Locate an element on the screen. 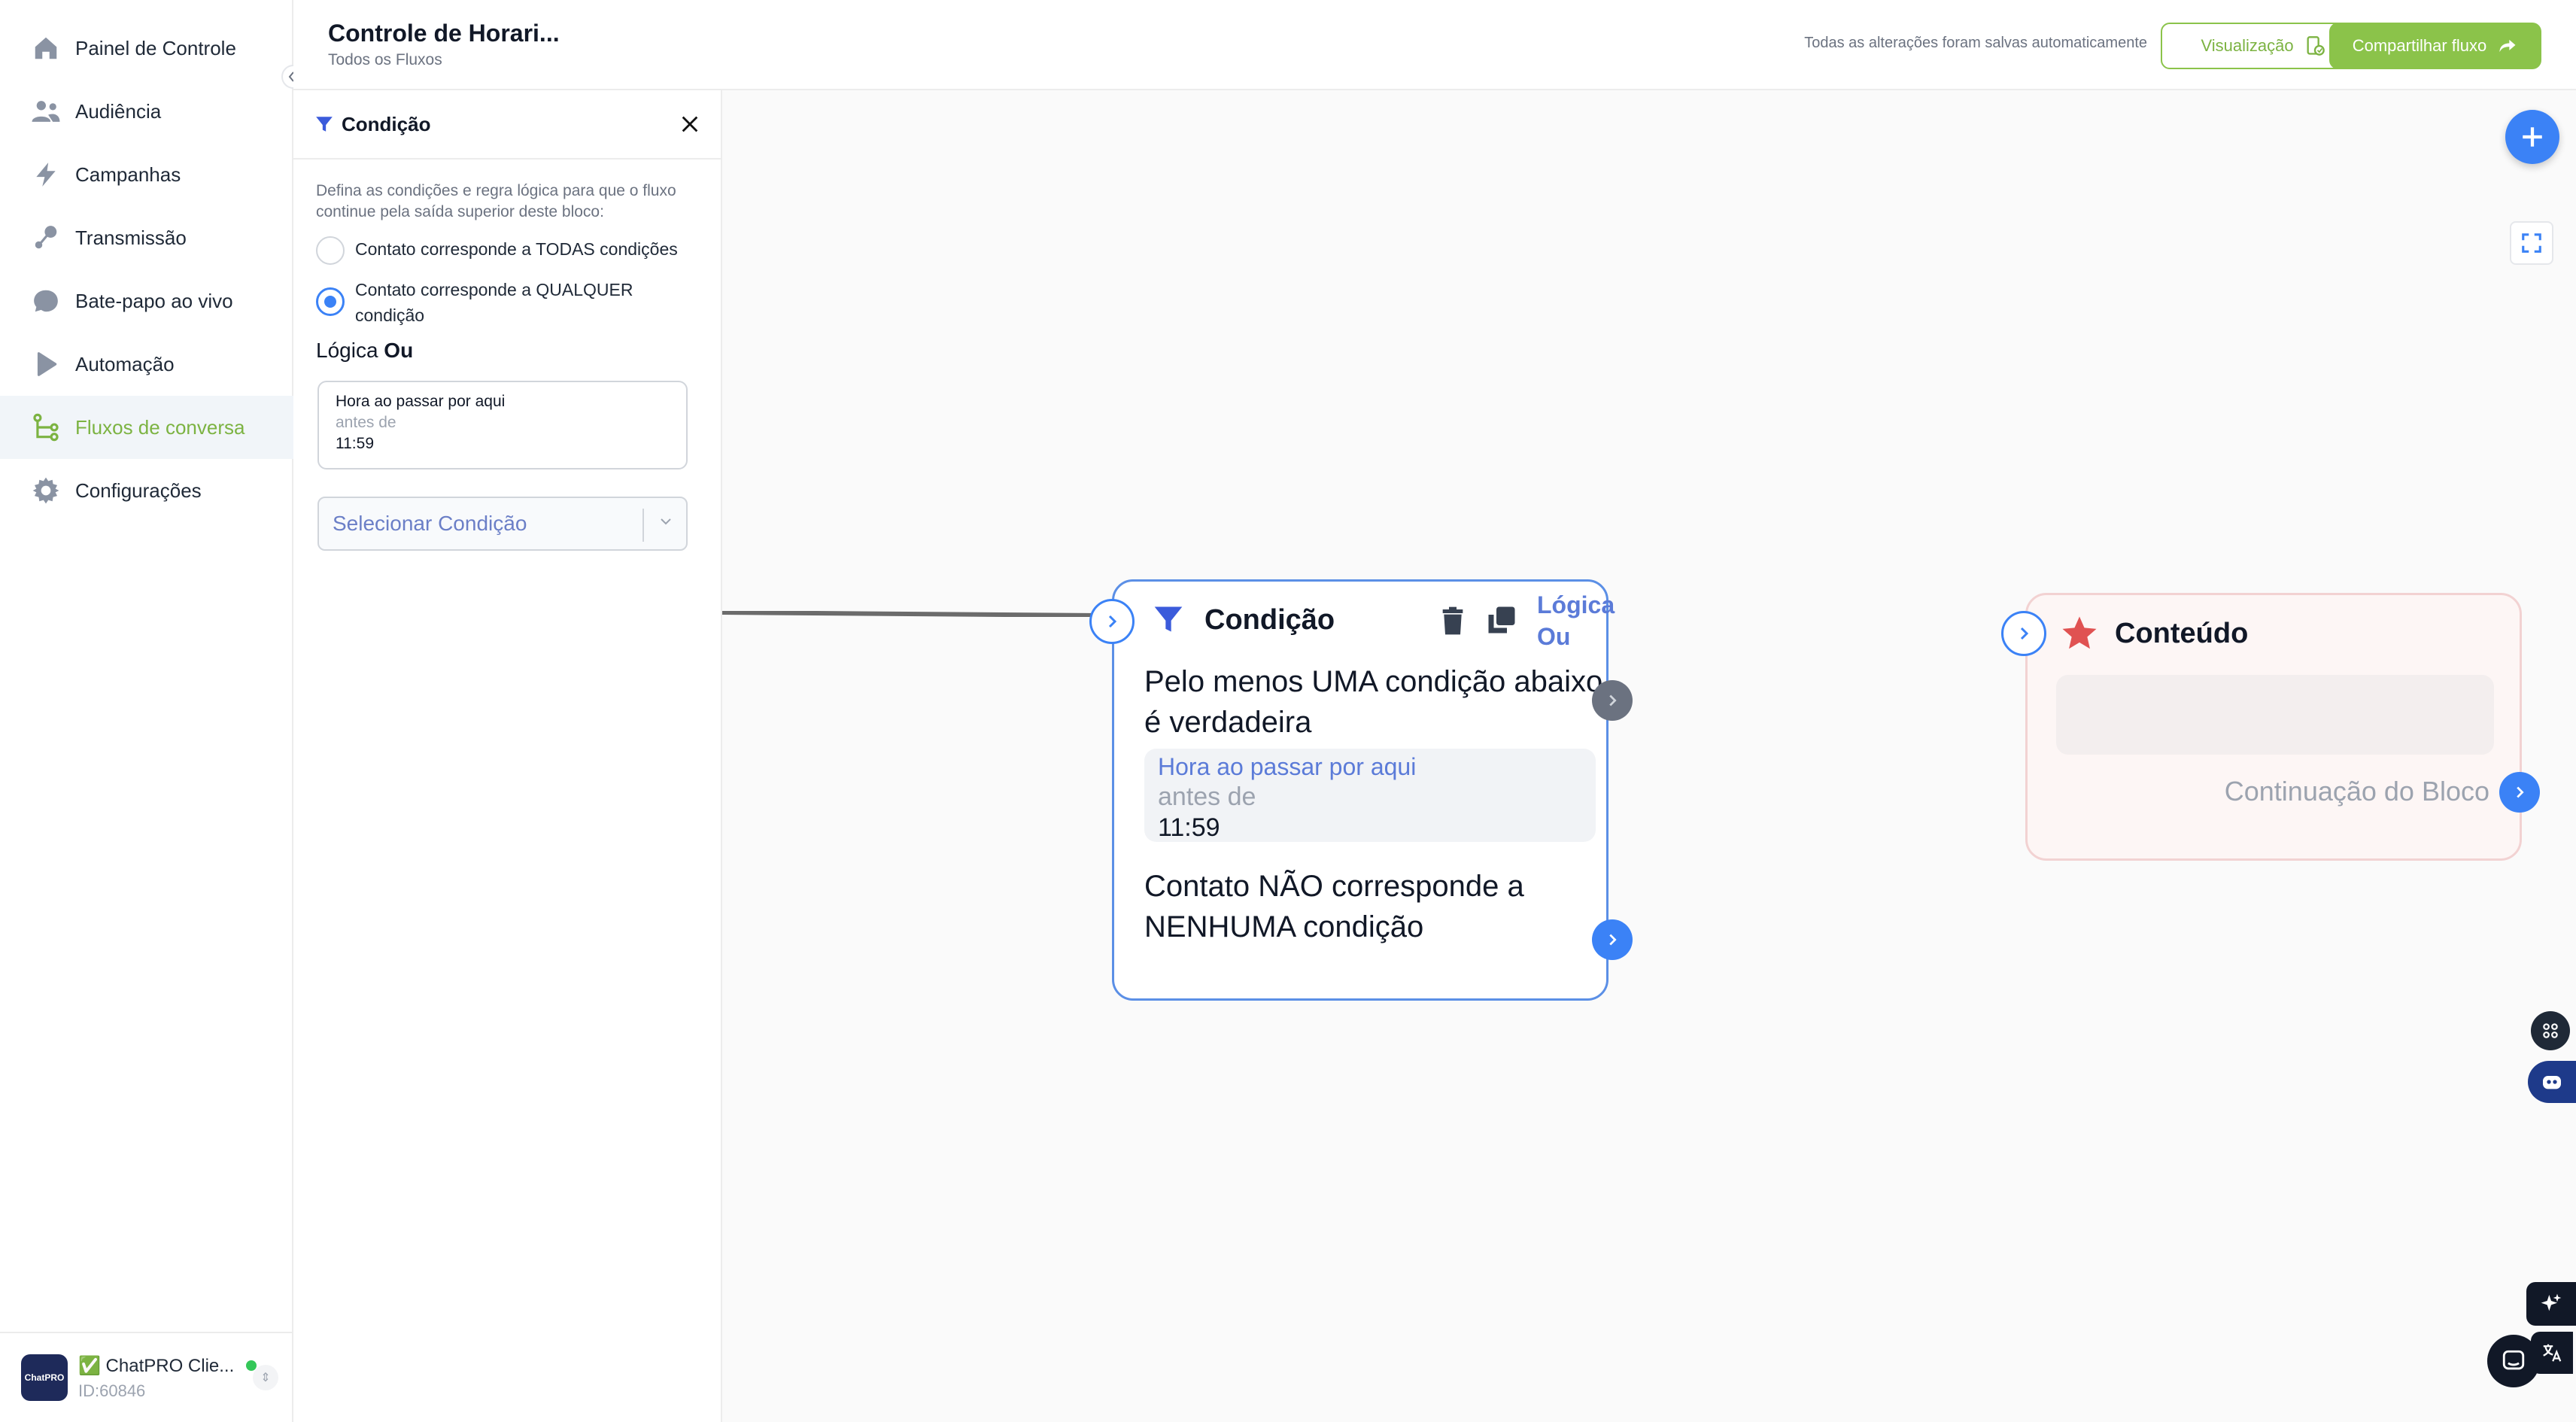  radio-option-any: Contato corresponde a QUALQUER condição is located at coordinates (504, 302).